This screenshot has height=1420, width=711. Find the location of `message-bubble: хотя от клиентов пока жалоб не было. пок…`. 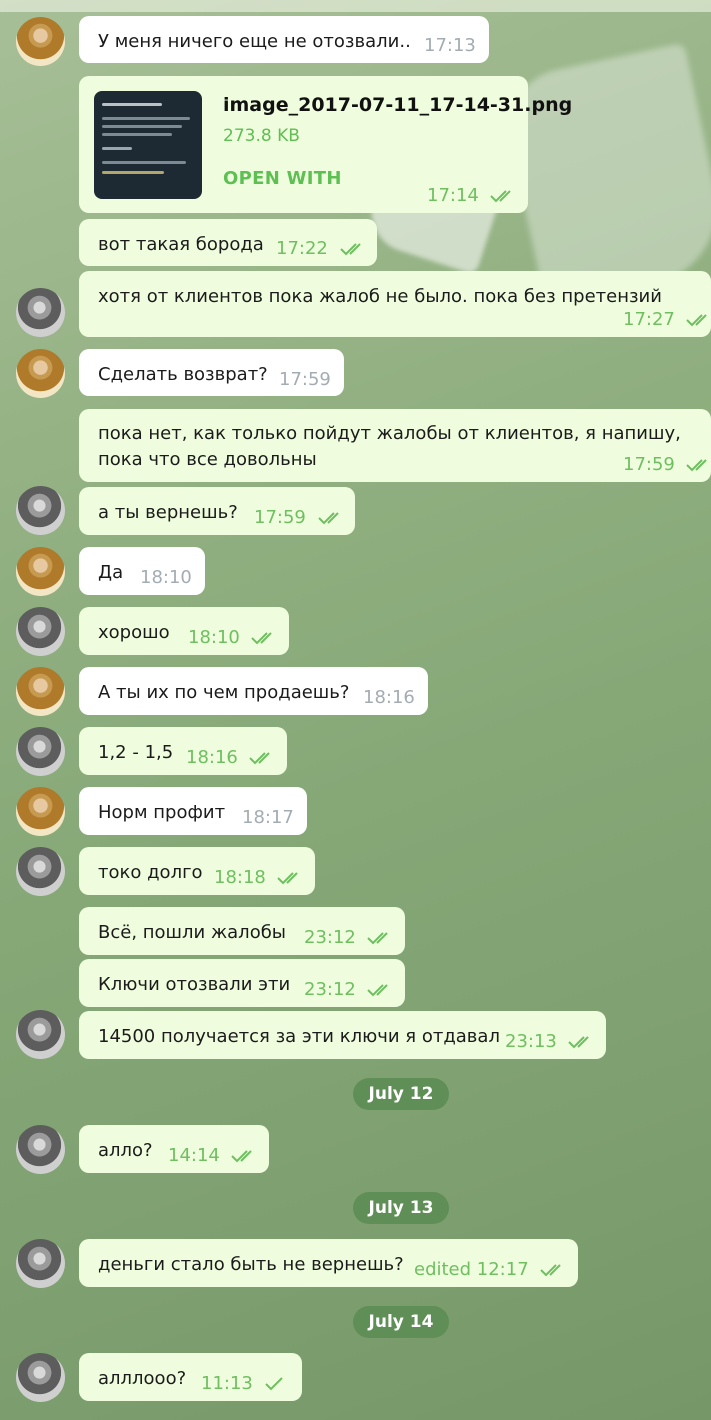

message-bubble: хотя от клиентов пока жалоб не было. пок… is located at coordinates (395, 304).